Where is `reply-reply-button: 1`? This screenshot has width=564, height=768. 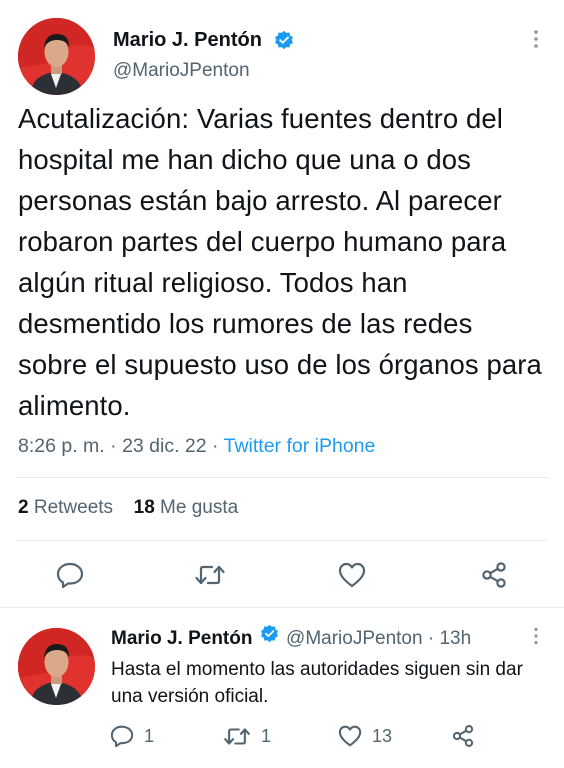 reply-reply-button: 1 is located at coordinates (132, 736).